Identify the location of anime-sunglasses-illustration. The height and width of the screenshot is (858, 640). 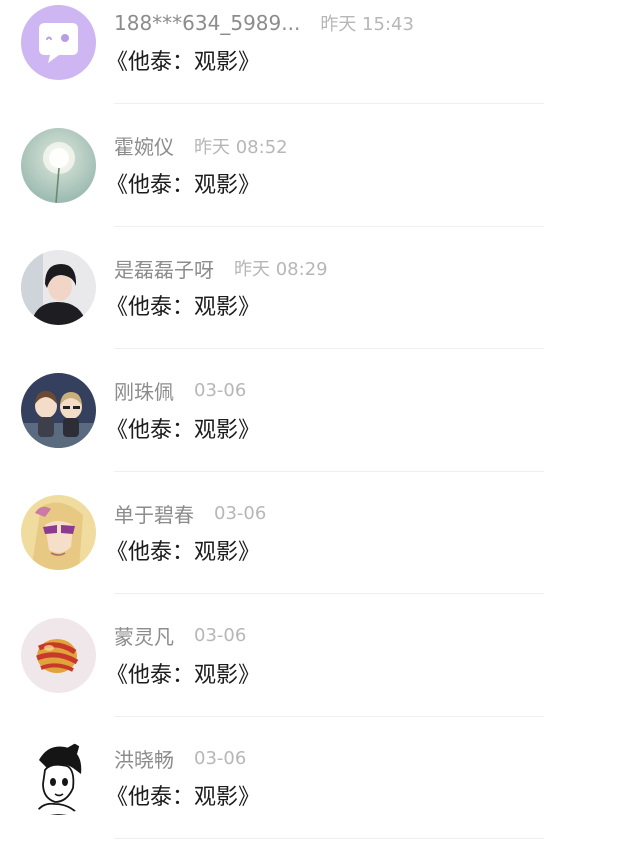
(58, 532).